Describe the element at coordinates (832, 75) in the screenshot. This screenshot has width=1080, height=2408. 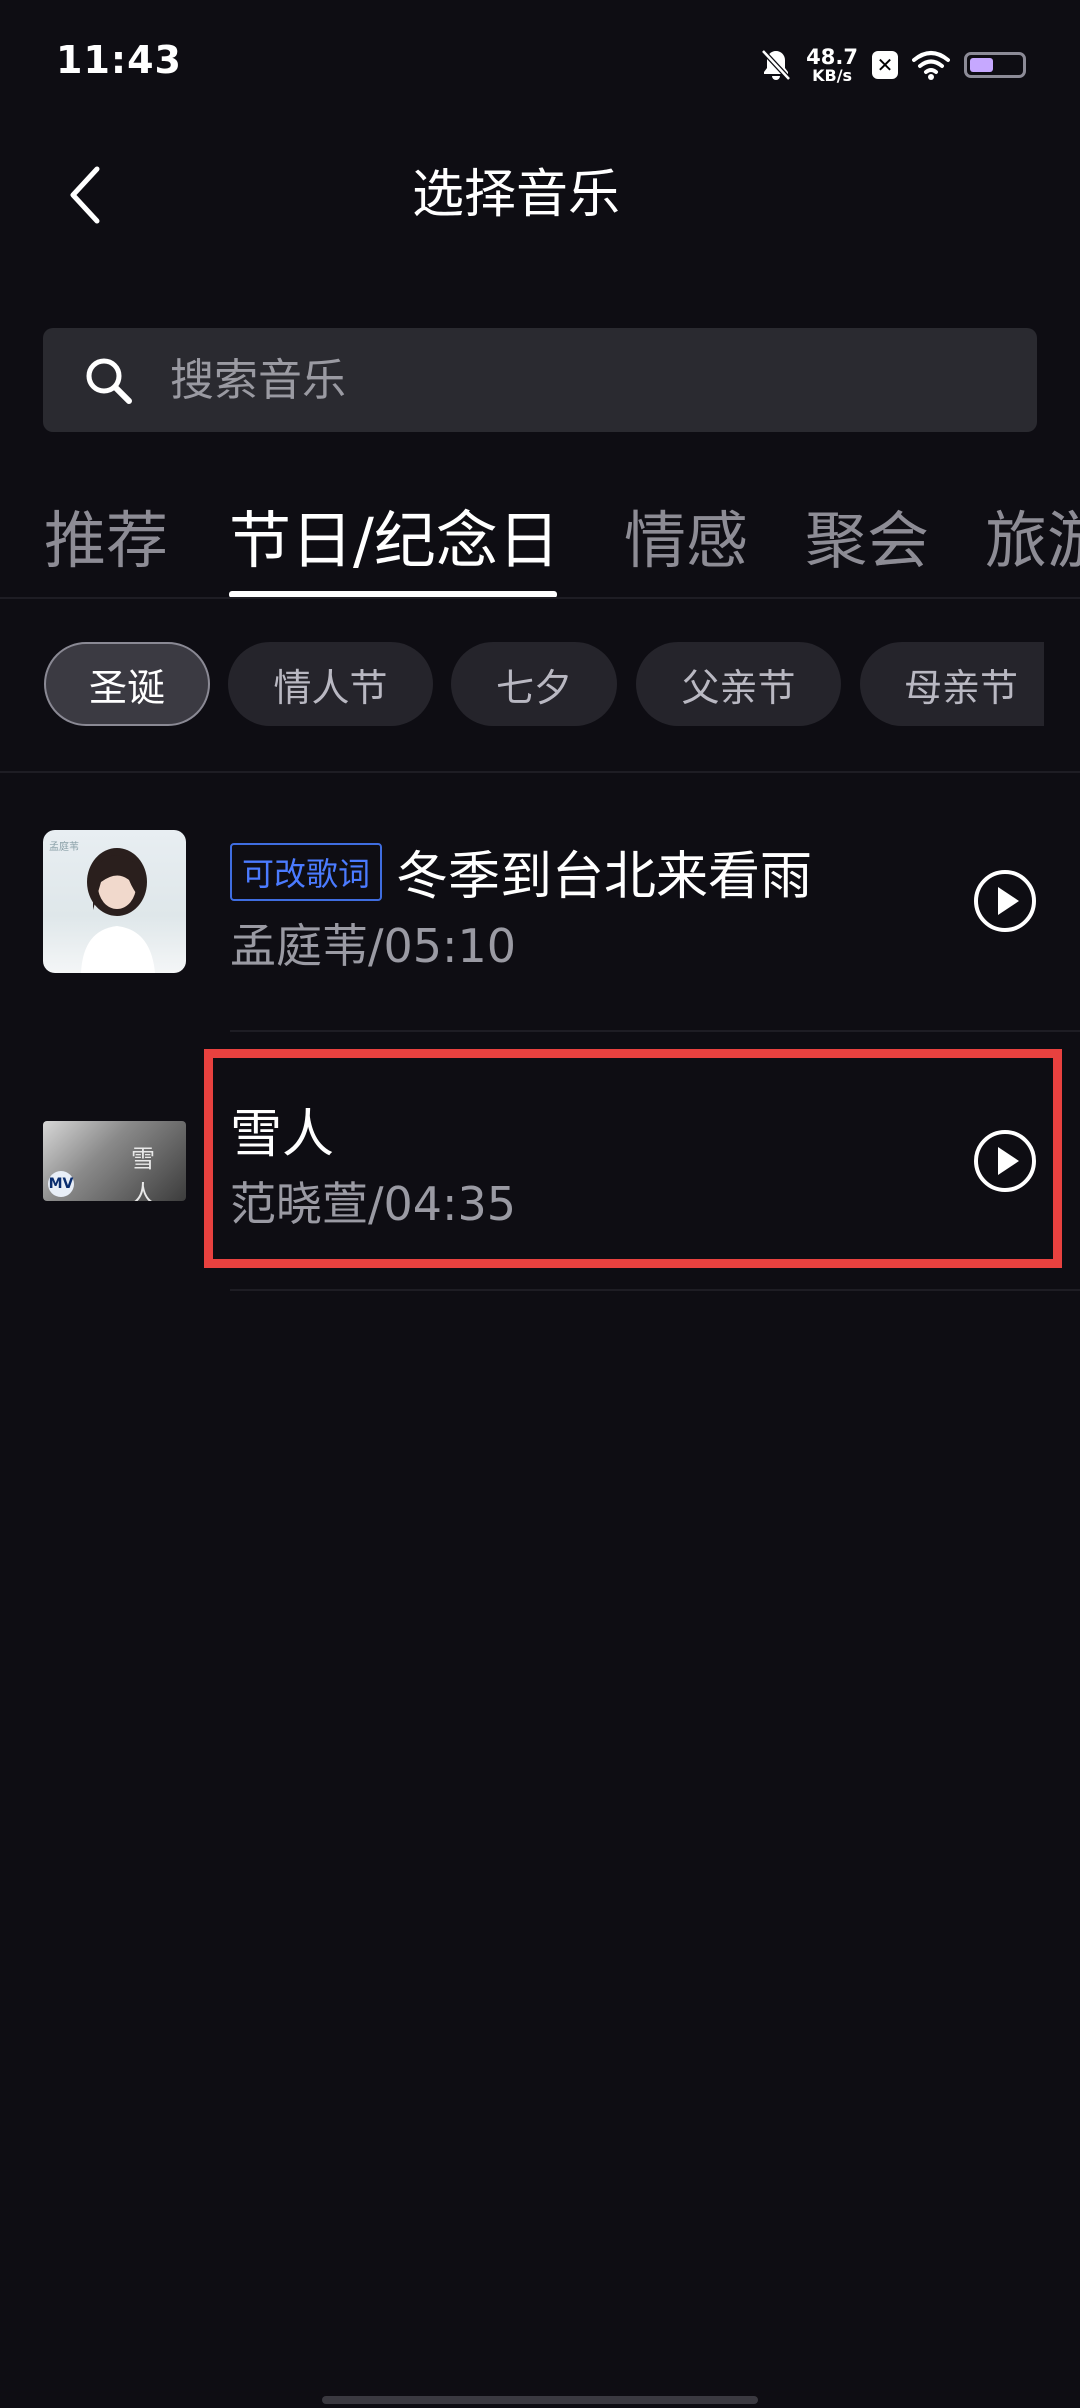
I see `net-speed-unit: KB/s` at that location.